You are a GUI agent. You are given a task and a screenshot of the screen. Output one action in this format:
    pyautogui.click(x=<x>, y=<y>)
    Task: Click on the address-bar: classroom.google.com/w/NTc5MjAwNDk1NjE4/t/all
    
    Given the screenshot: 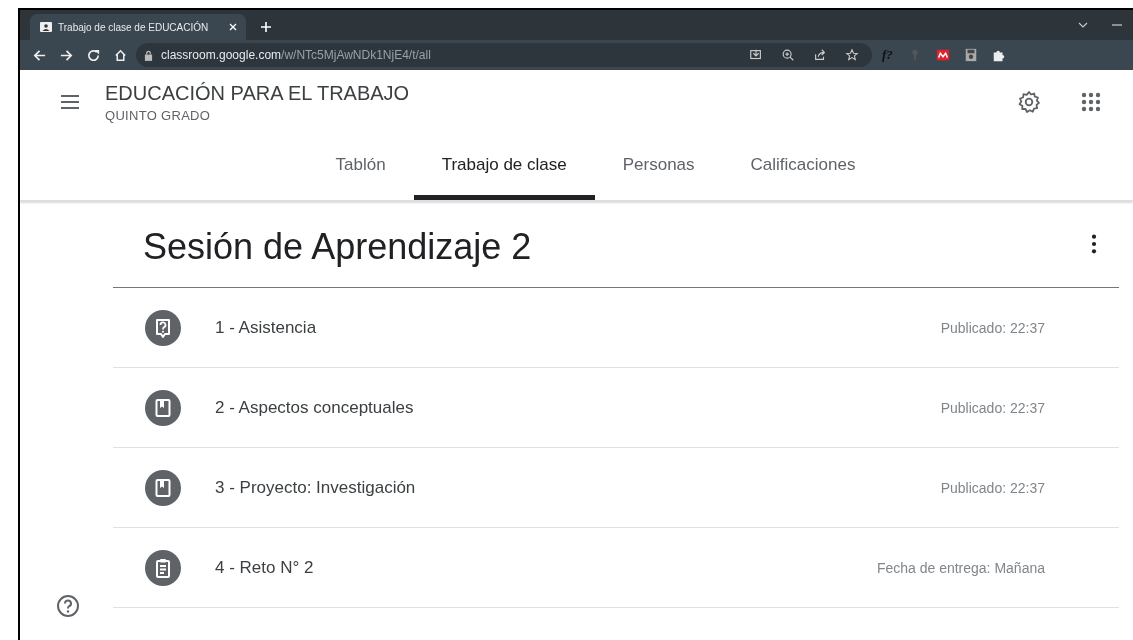 What is the action you would take?
    pyautogui.click(x=504, y=55)
    